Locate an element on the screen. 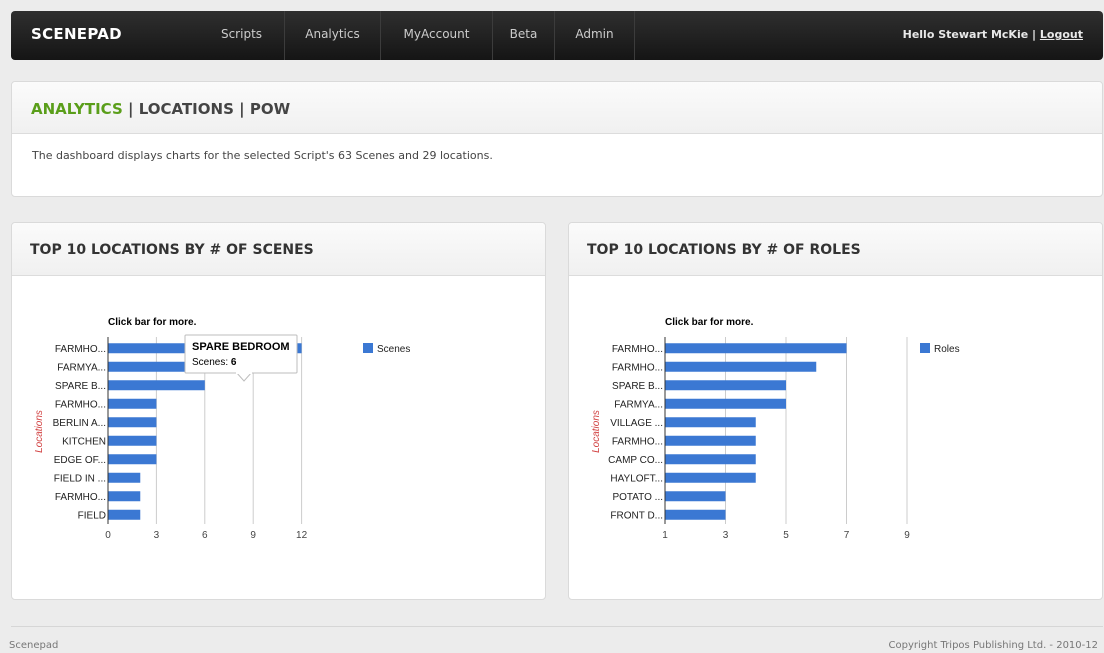 This screenshot has width=1104, height=653. page-title: ANALYTICS | LOCATIONS | POW is located at coordinates (160, 109).